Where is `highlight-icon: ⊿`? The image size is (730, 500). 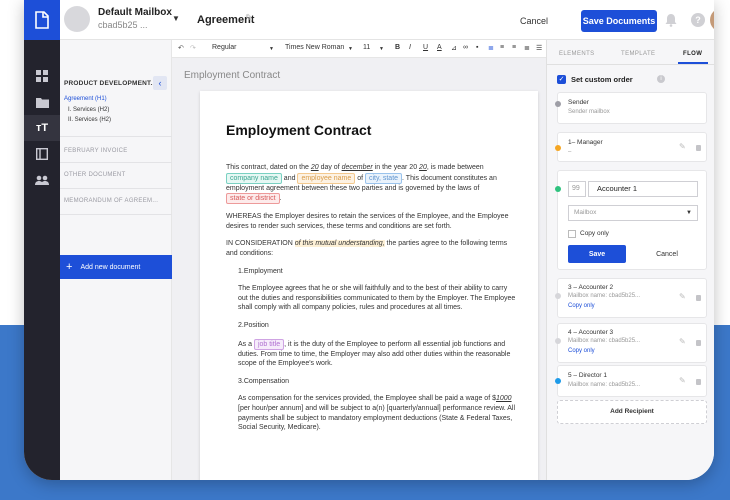 highlight-icon: ⊿ is located at coordinates (454, 48).